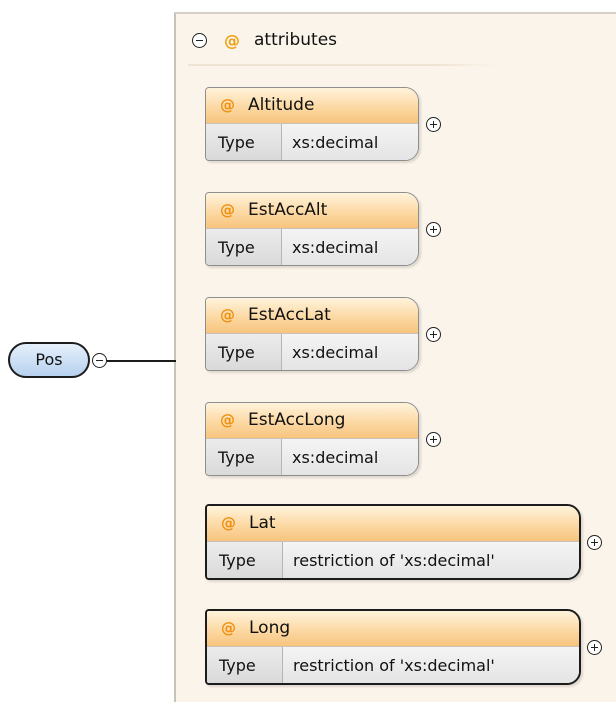 This screenshot has width=616, height=702. I want to click on attribute-name: Lat, so click(262, 523).